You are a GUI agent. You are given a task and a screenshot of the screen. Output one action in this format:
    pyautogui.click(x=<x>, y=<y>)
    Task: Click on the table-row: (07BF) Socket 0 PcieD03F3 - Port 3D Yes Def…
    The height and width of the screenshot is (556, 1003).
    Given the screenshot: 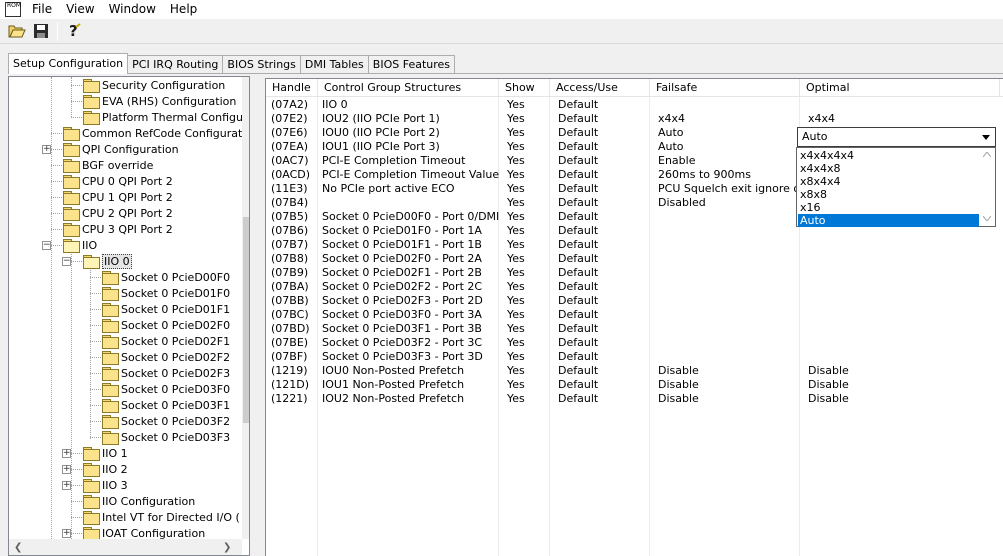 What is the action you would take?
    pyautogui.click(x=634, y=357)
    